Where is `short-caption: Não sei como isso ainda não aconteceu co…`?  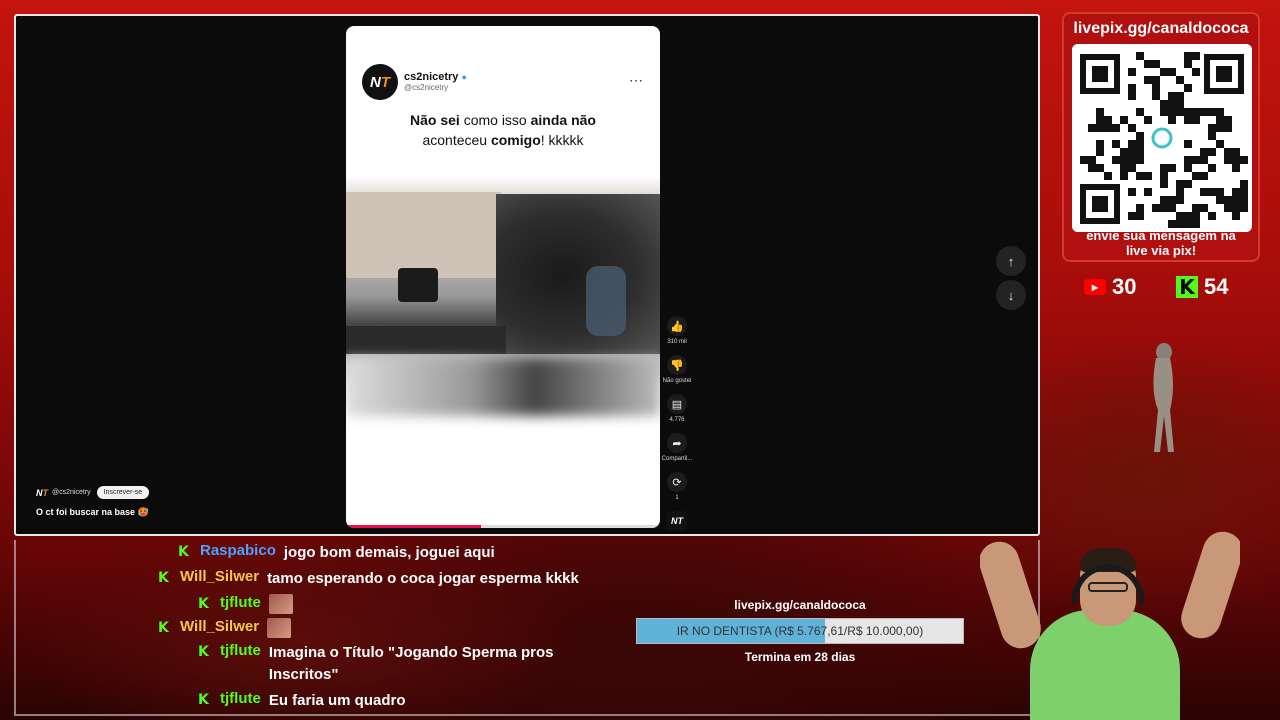
short-caption: Não sei como isso ainda não aconteceu co… is located at coordinates (503, 130).